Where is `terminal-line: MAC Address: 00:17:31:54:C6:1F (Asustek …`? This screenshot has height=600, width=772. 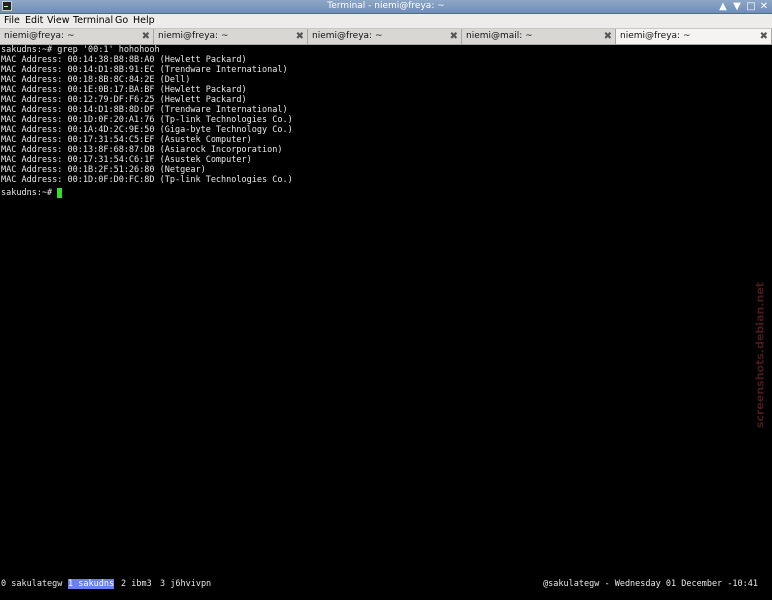 terminal-line: MAC Address: 00:17:31:54:C6:1F (Asustek … is located at coordinates (126, 160).